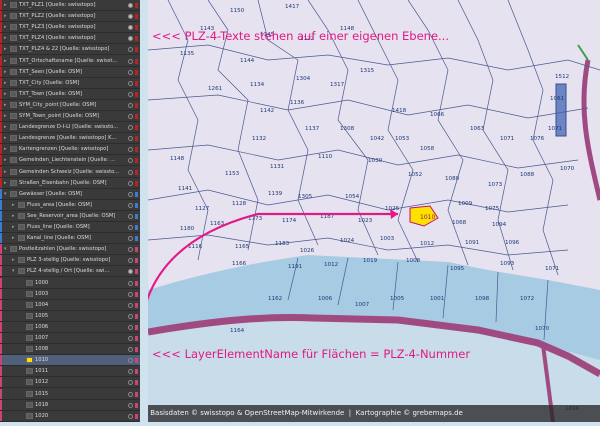 Image resolution: width=600 pixels, height=426 pixels. I want to click on layer-row: ▸Straßen_Eisenbahn [Quelle: OSM], so click(70, 183).